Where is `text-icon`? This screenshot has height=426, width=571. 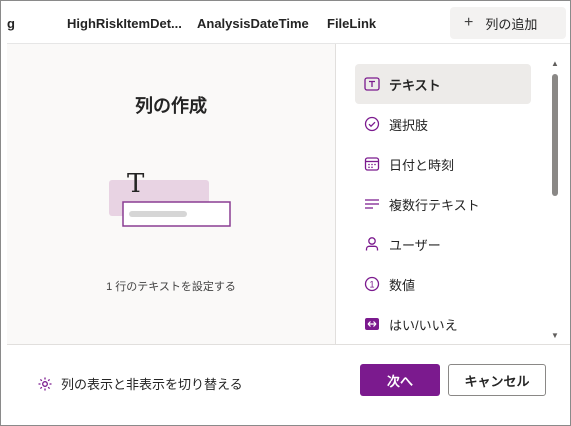
text-icon is located at coordinates (372, 84).